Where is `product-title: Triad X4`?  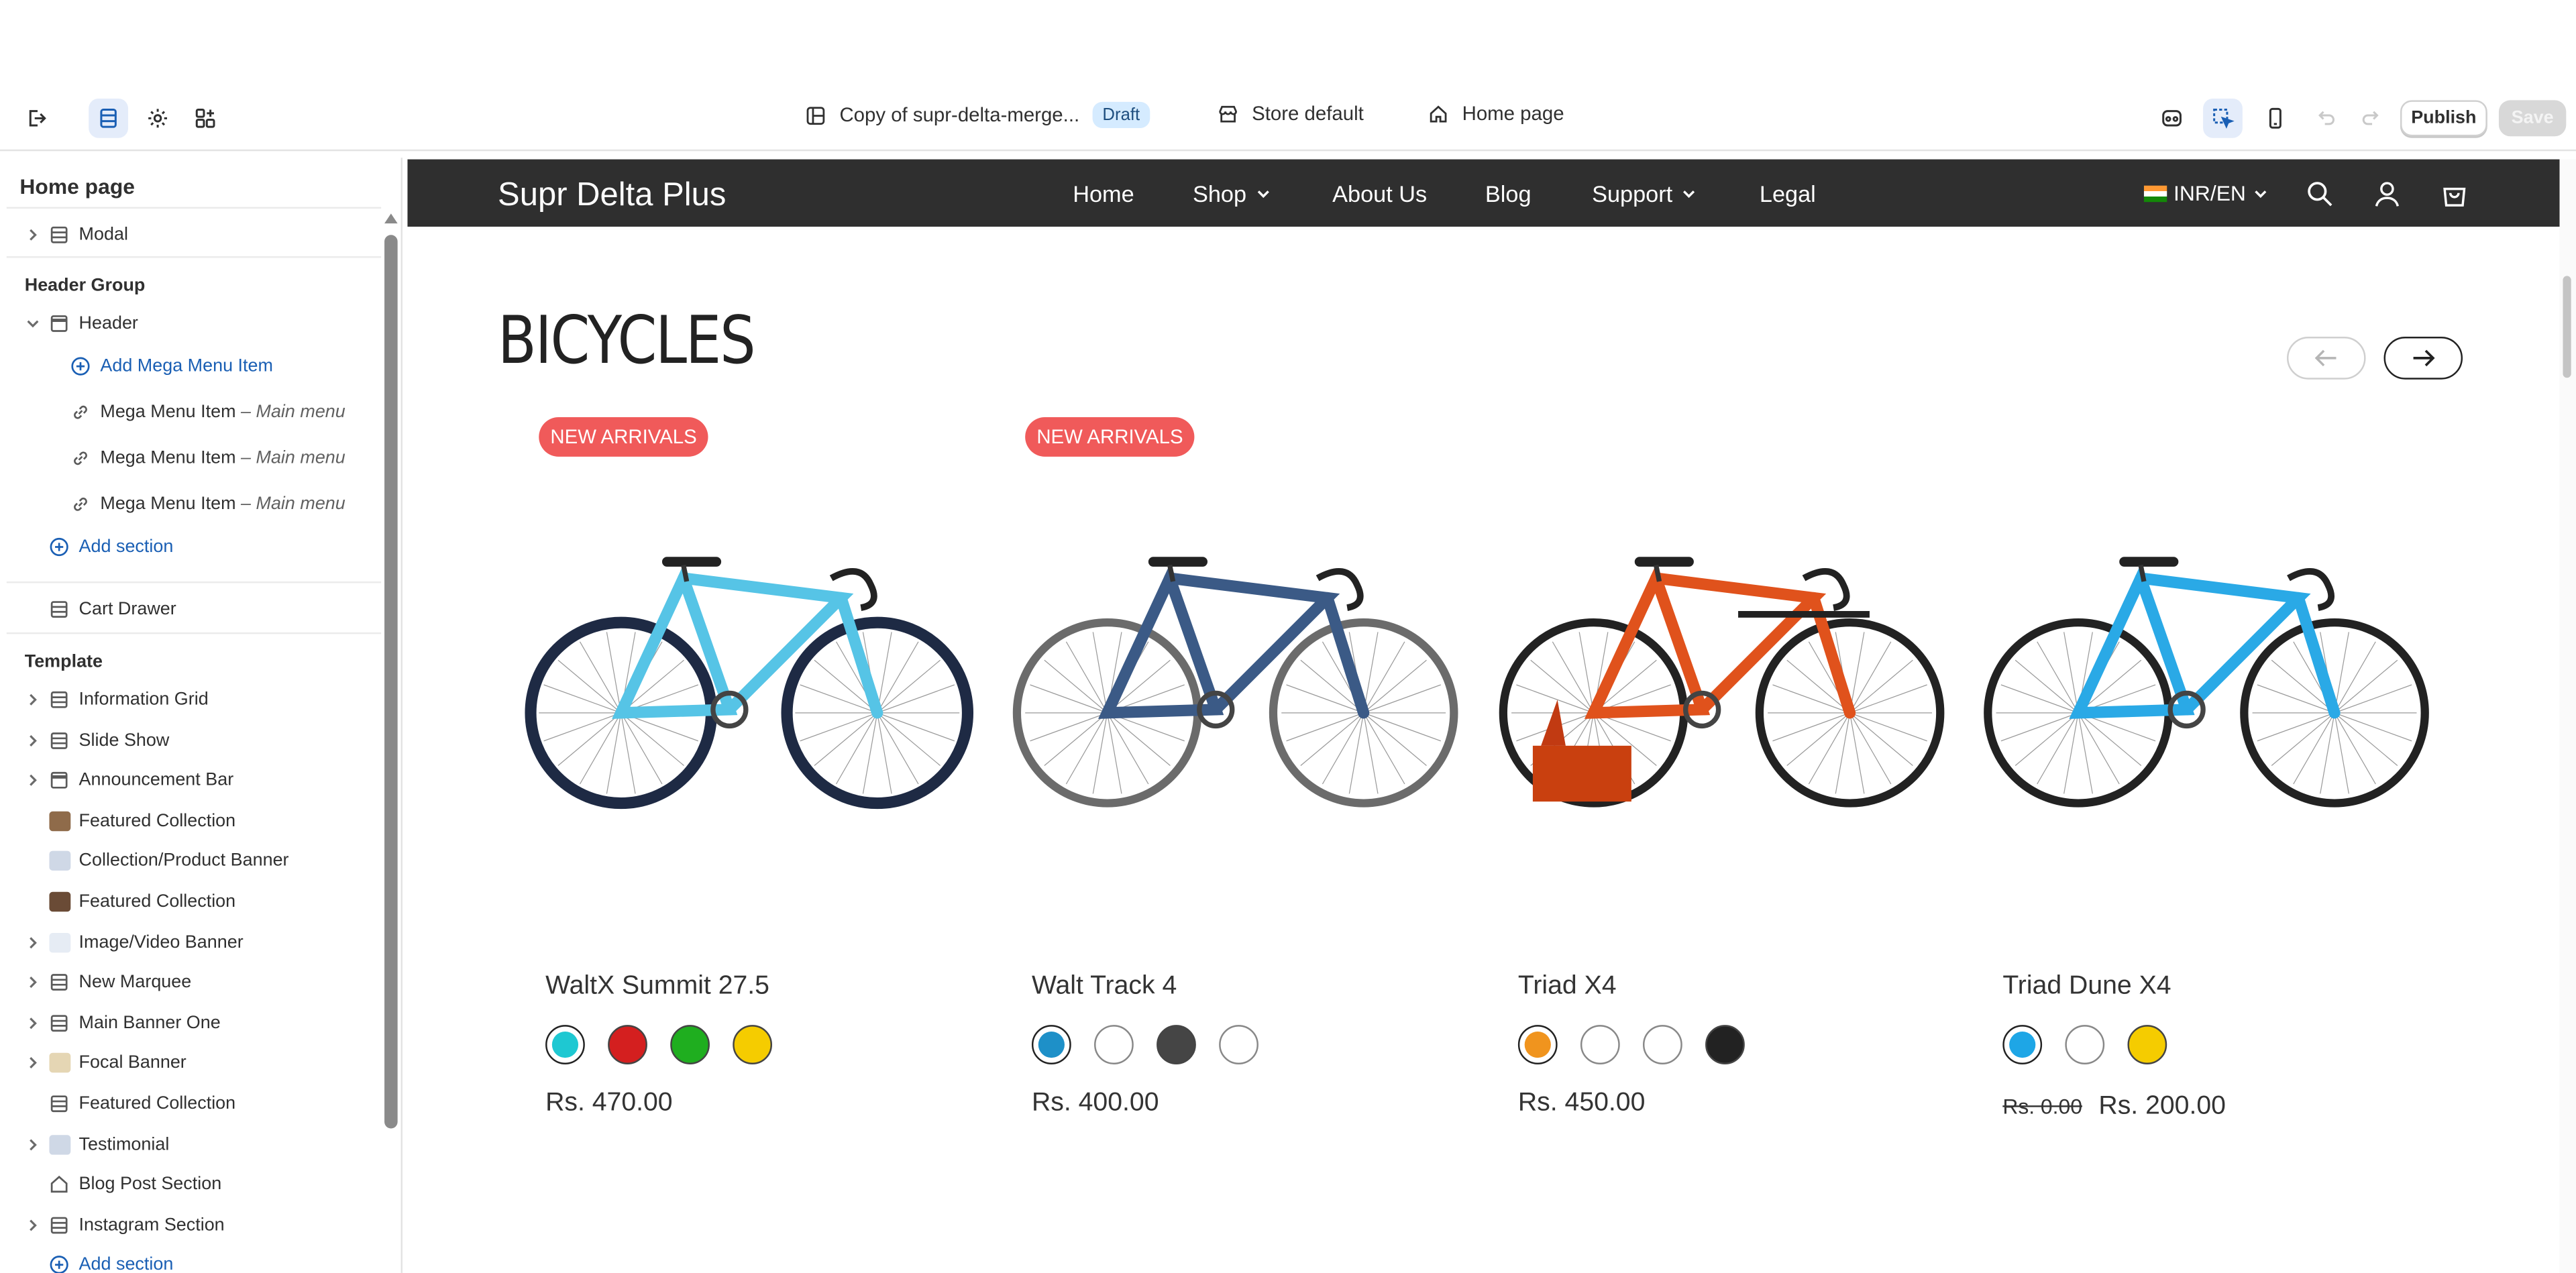
product-title: Triad X4 is located at coordinates (1567, 987).